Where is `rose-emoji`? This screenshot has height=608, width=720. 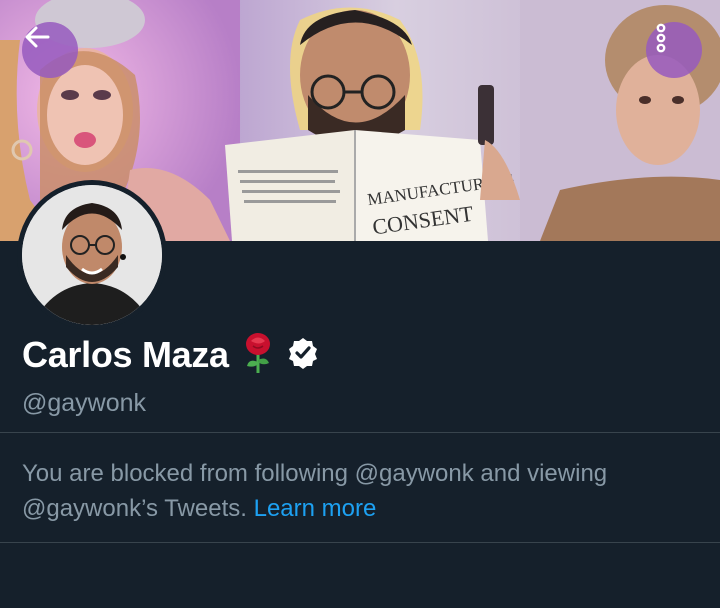 rose-emoji is located at coordinates (258, 355).